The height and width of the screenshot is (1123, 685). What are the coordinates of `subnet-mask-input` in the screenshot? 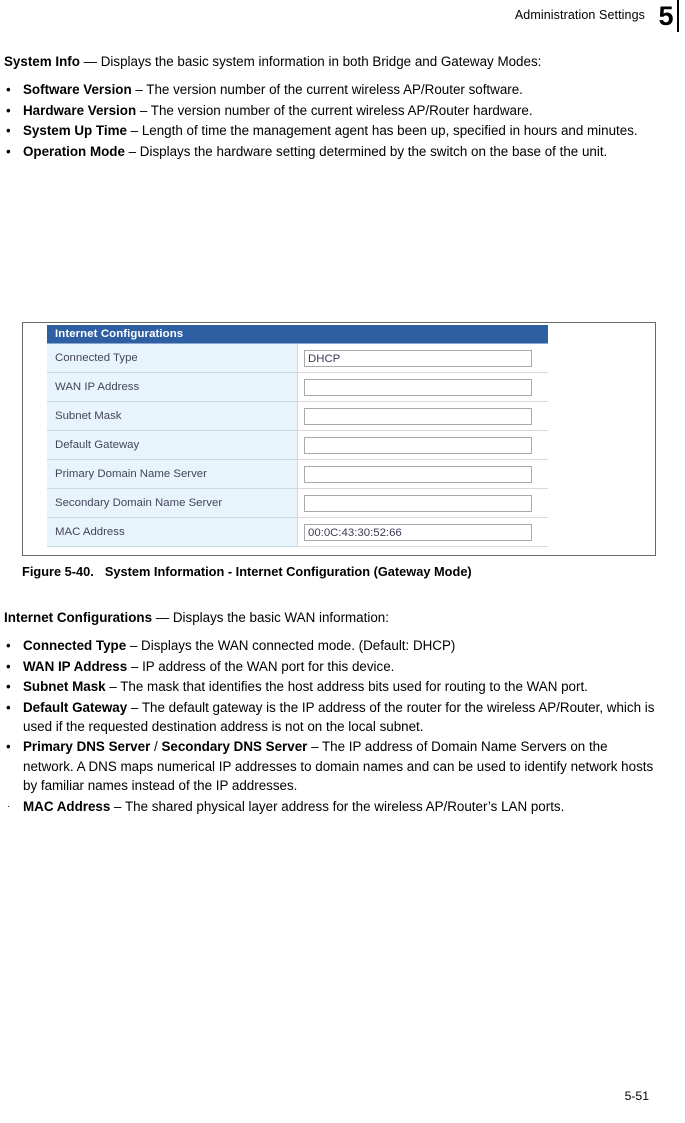 It's located at (418, 416).